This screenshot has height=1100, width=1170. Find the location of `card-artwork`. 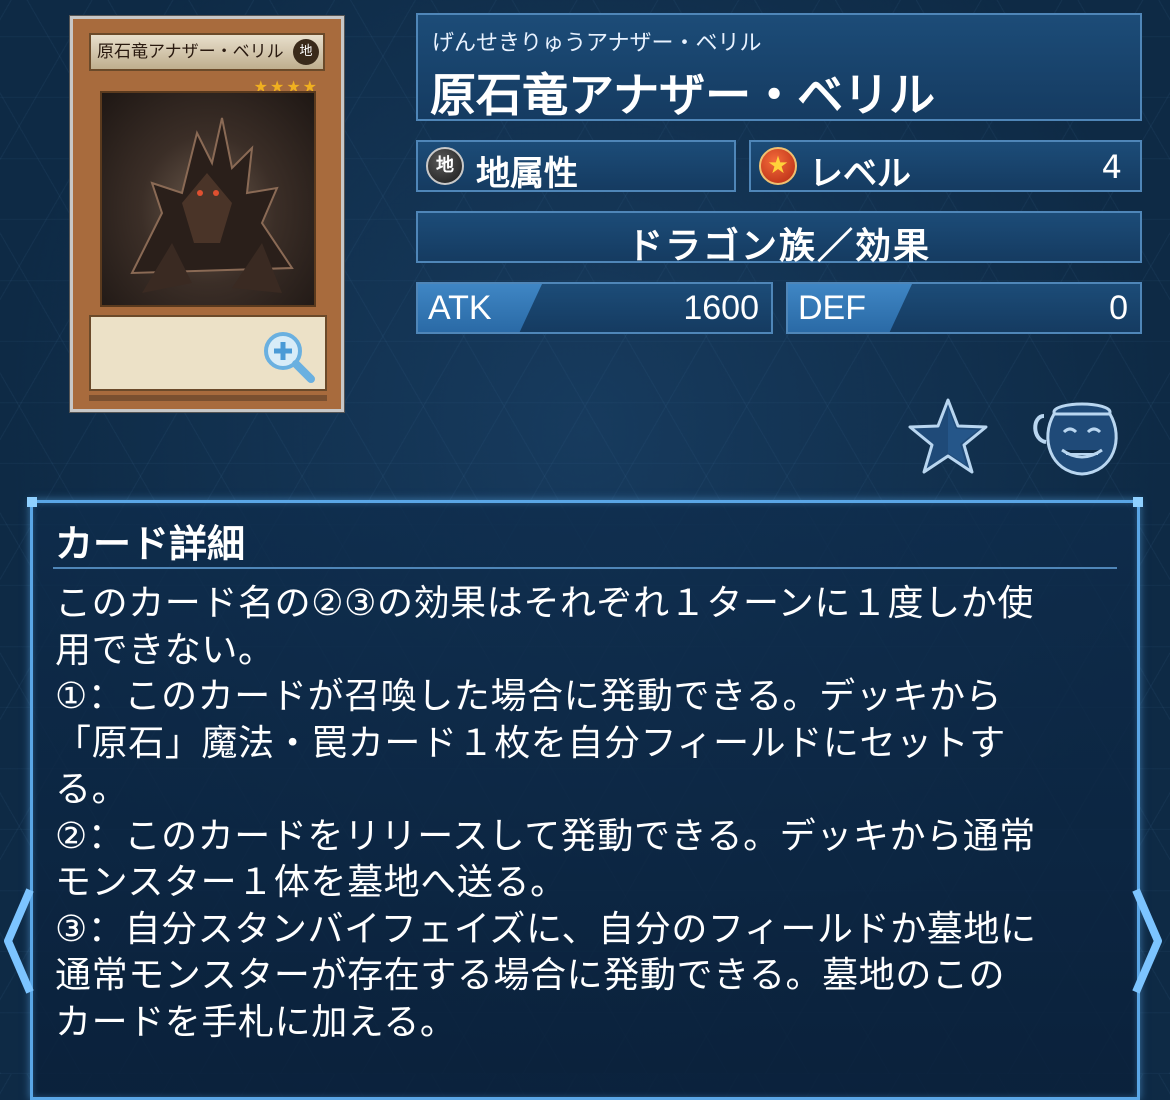

card-artwork is located at coordinates (208, 199).